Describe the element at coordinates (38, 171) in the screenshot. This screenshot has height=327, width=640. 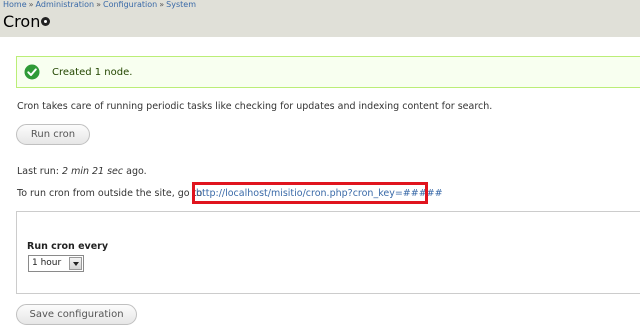
I see `last-run-label: Last run:` at that location.